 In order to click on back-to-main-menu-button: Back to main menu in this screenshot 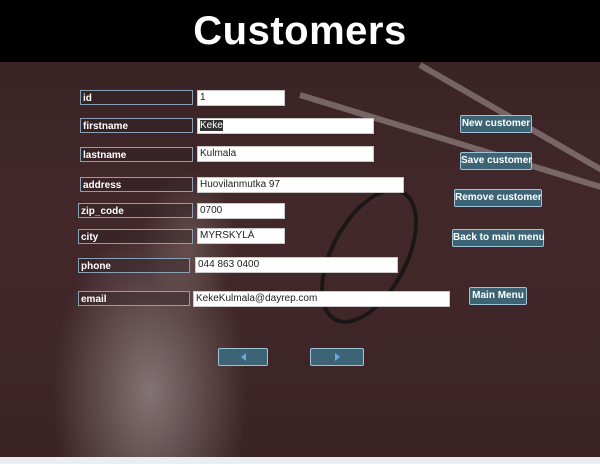, I will do `click(498, 238)`.